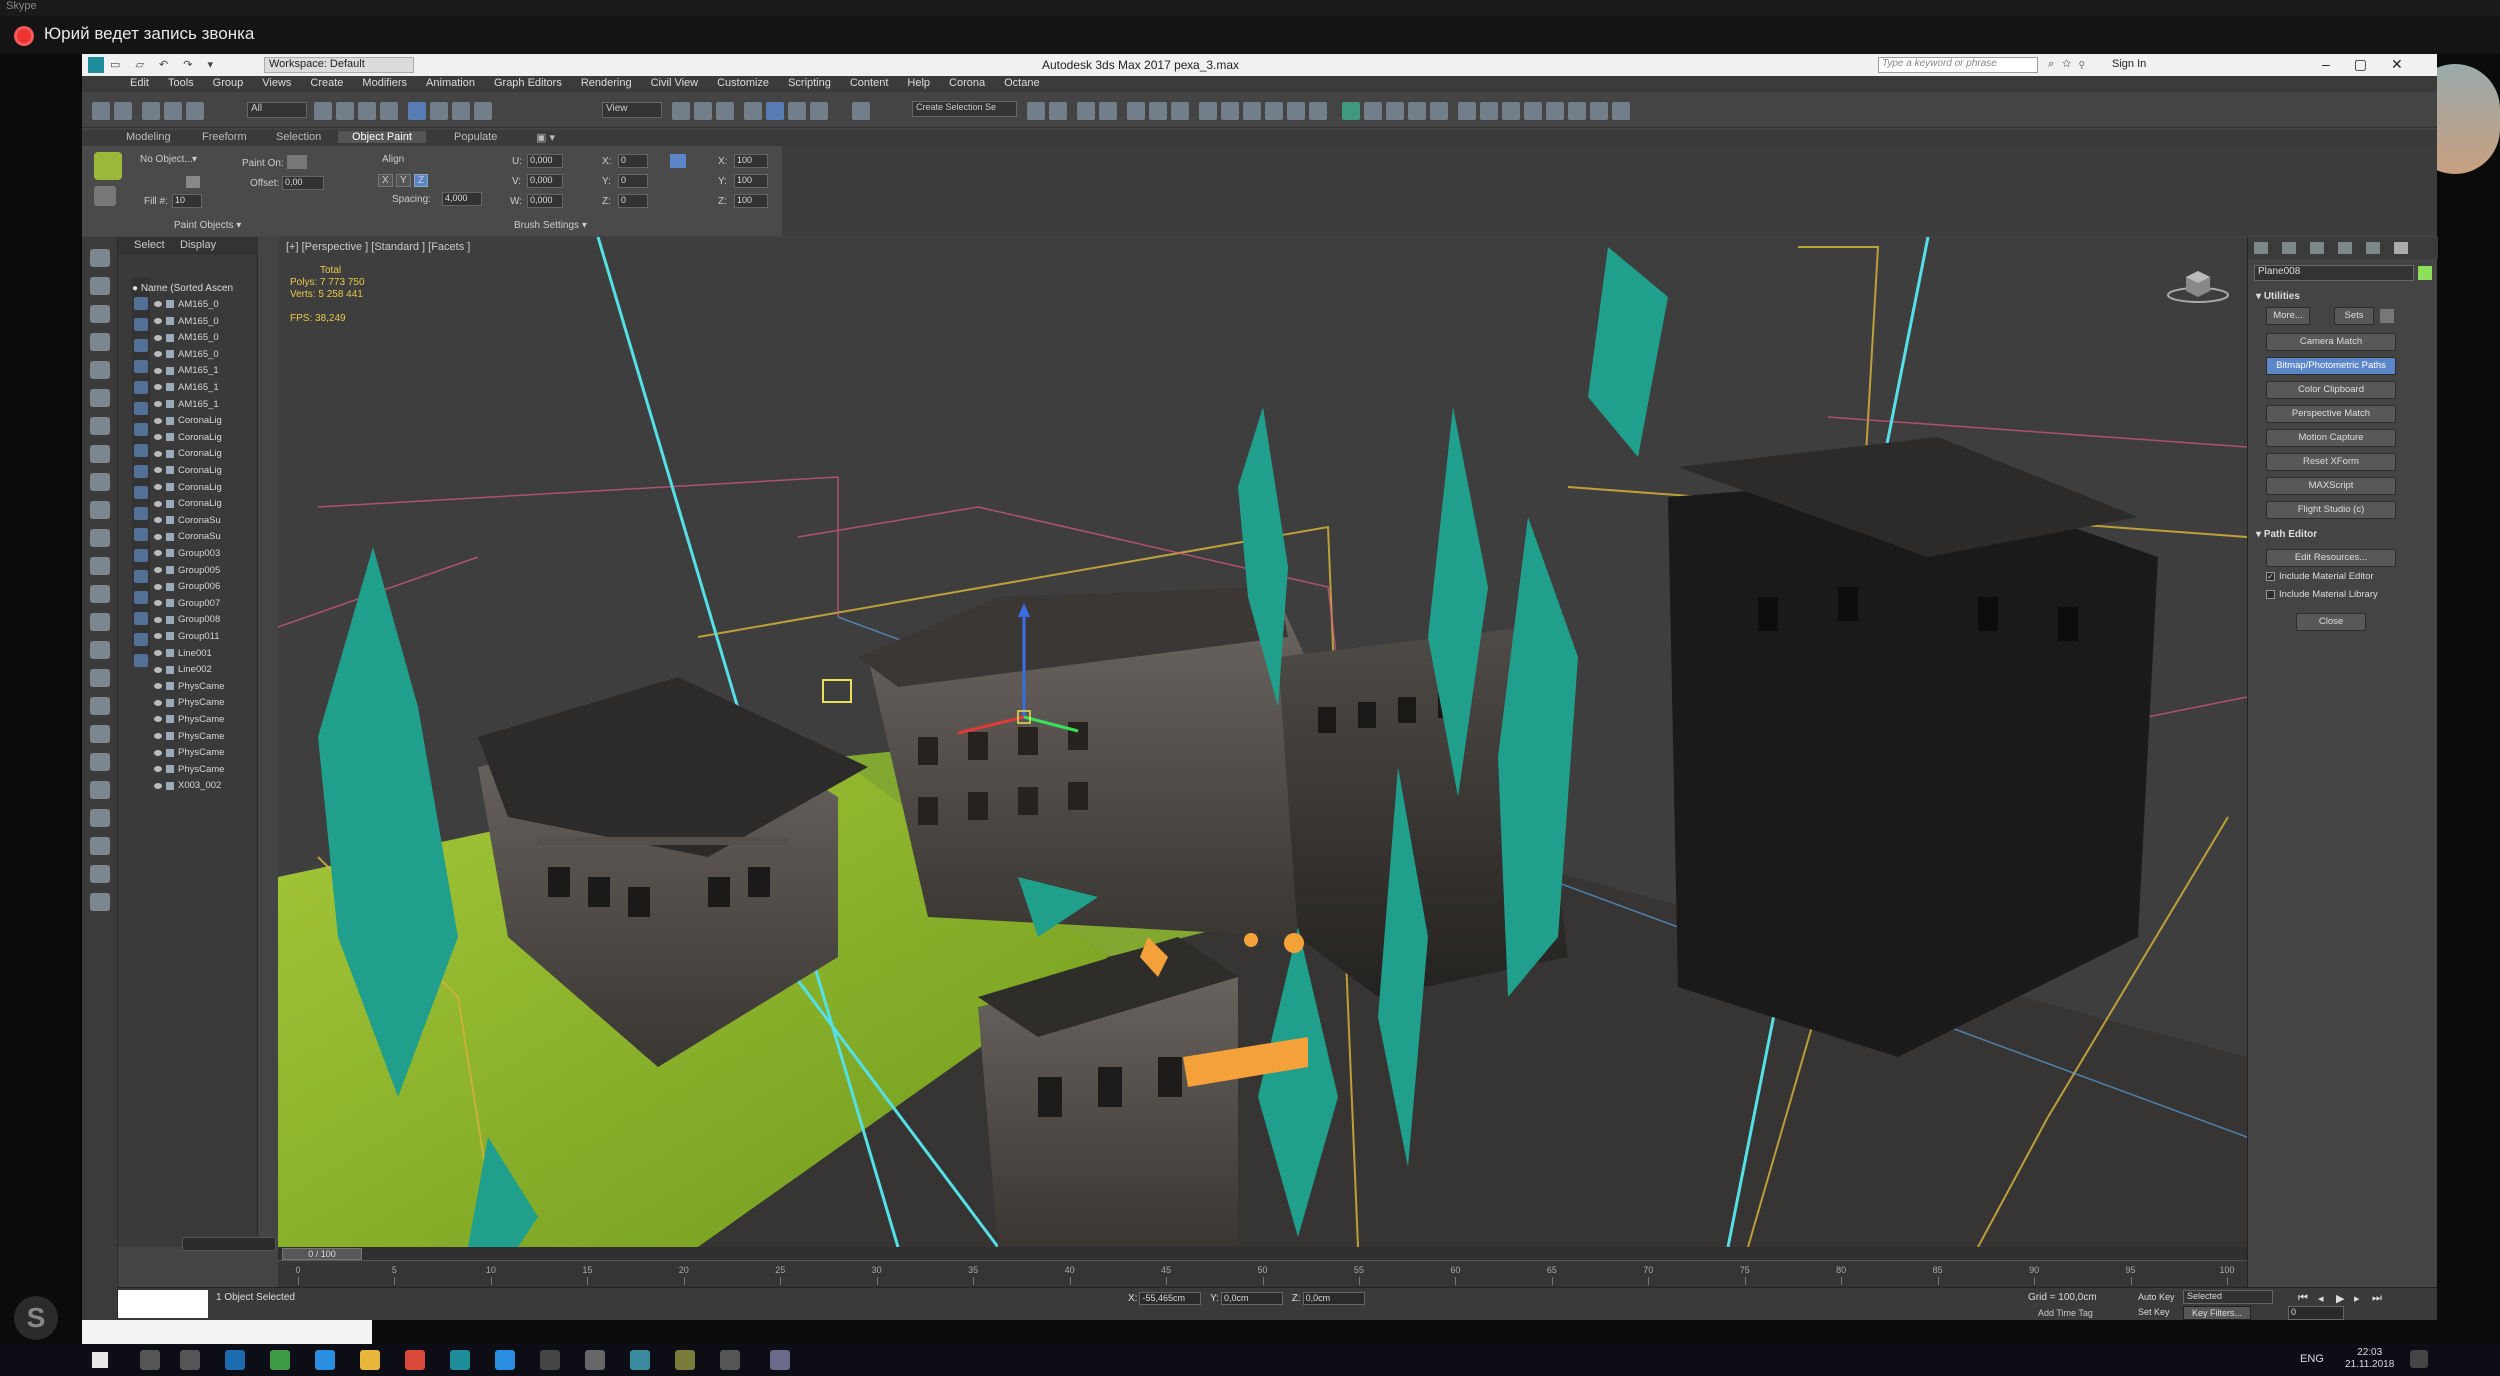  I want to click on align-z-toggle: Z, so click(421, 180).